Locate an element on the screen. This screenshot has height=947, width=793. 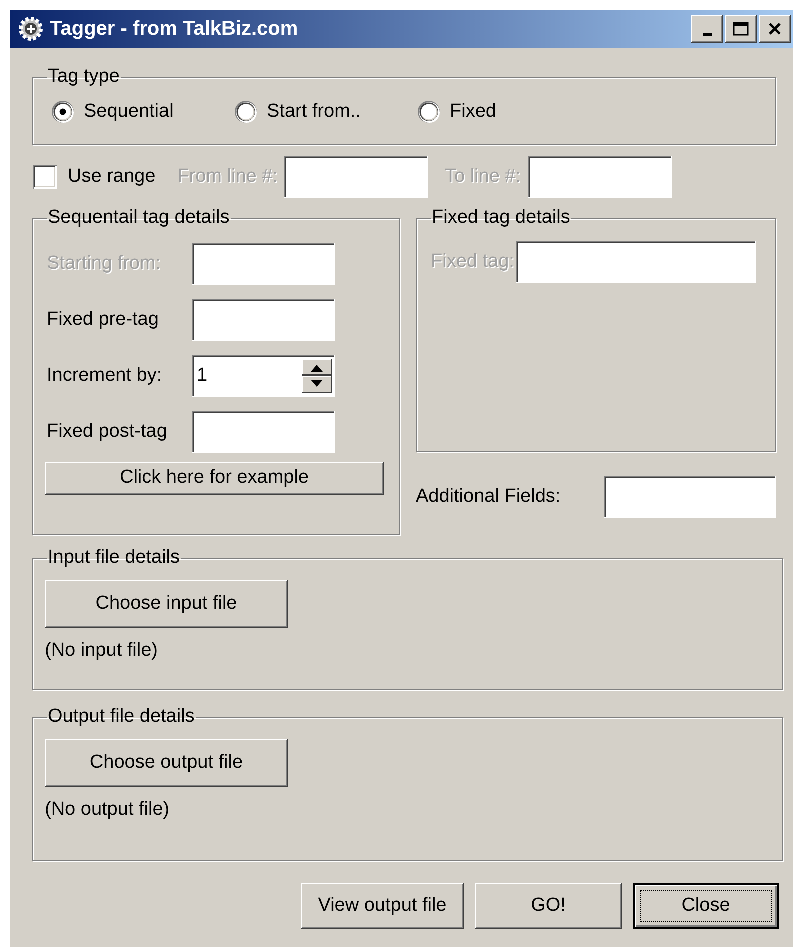
dialog-button: Close is located at coordinates (706, 906).